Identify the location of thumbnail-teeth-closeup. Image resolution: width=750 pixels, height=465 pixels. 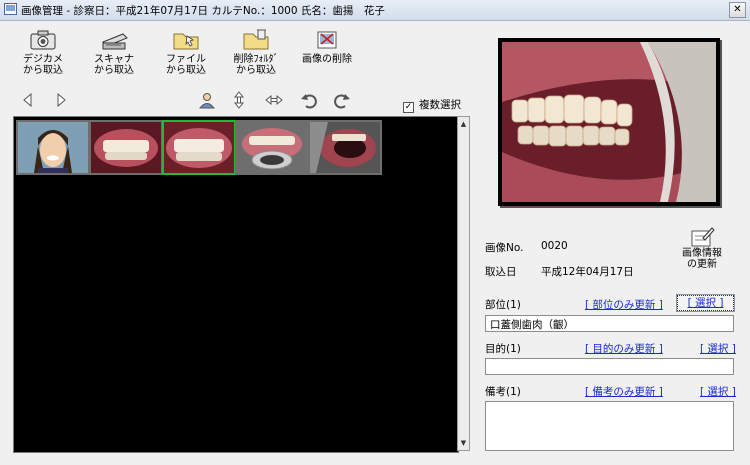
(199, 147).